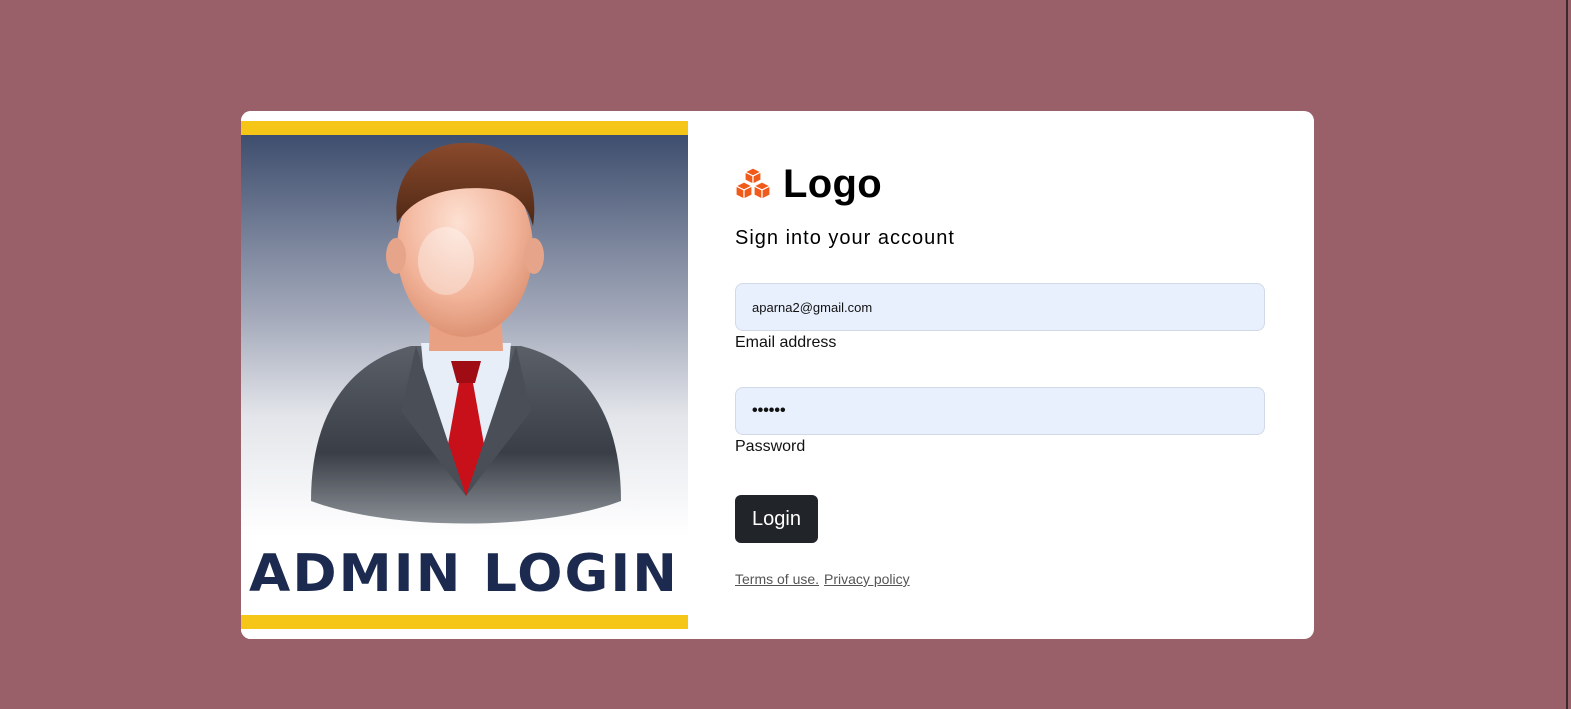 Image resolution: width=1571 pixels, height=709 pixels. Describe the element at coordinates (777, 579) in the screenshot. I see `terms-link: Terms of use.` at that location.